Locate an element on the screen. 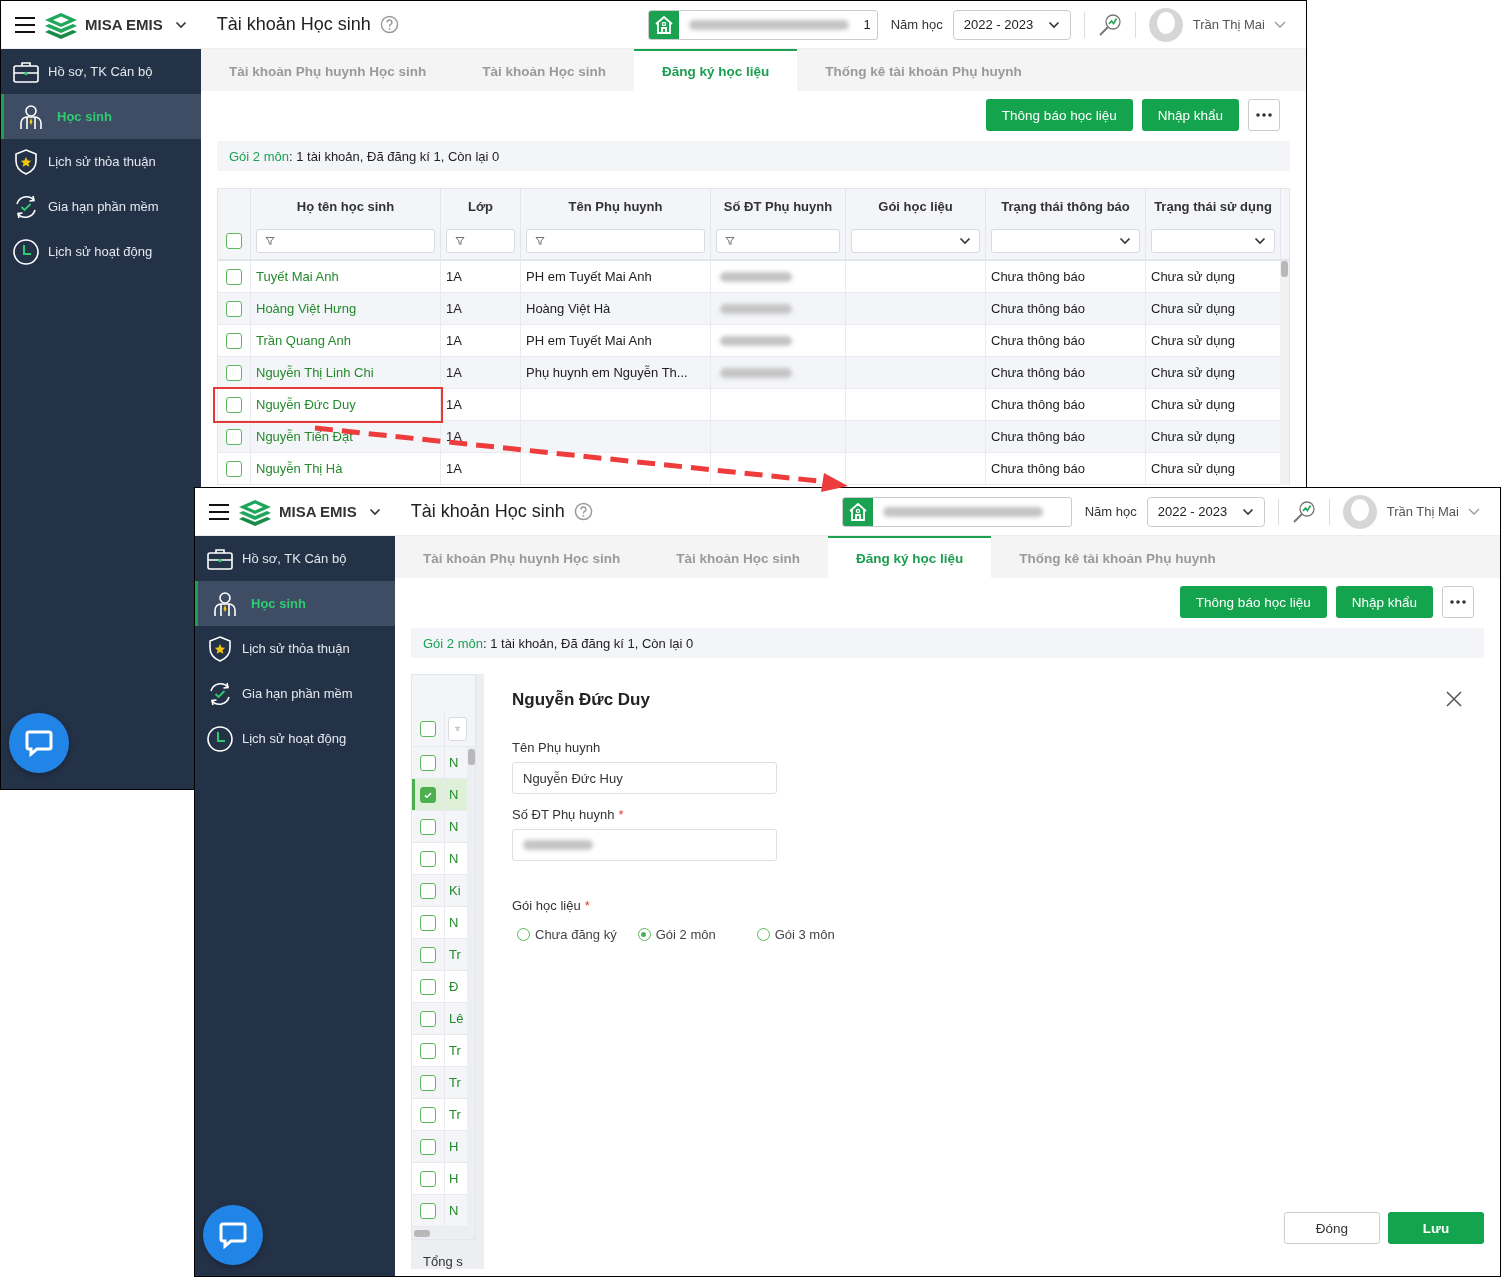 The image size is (1501, 1277). school-field: 1 is located at coordinates (762, 24).